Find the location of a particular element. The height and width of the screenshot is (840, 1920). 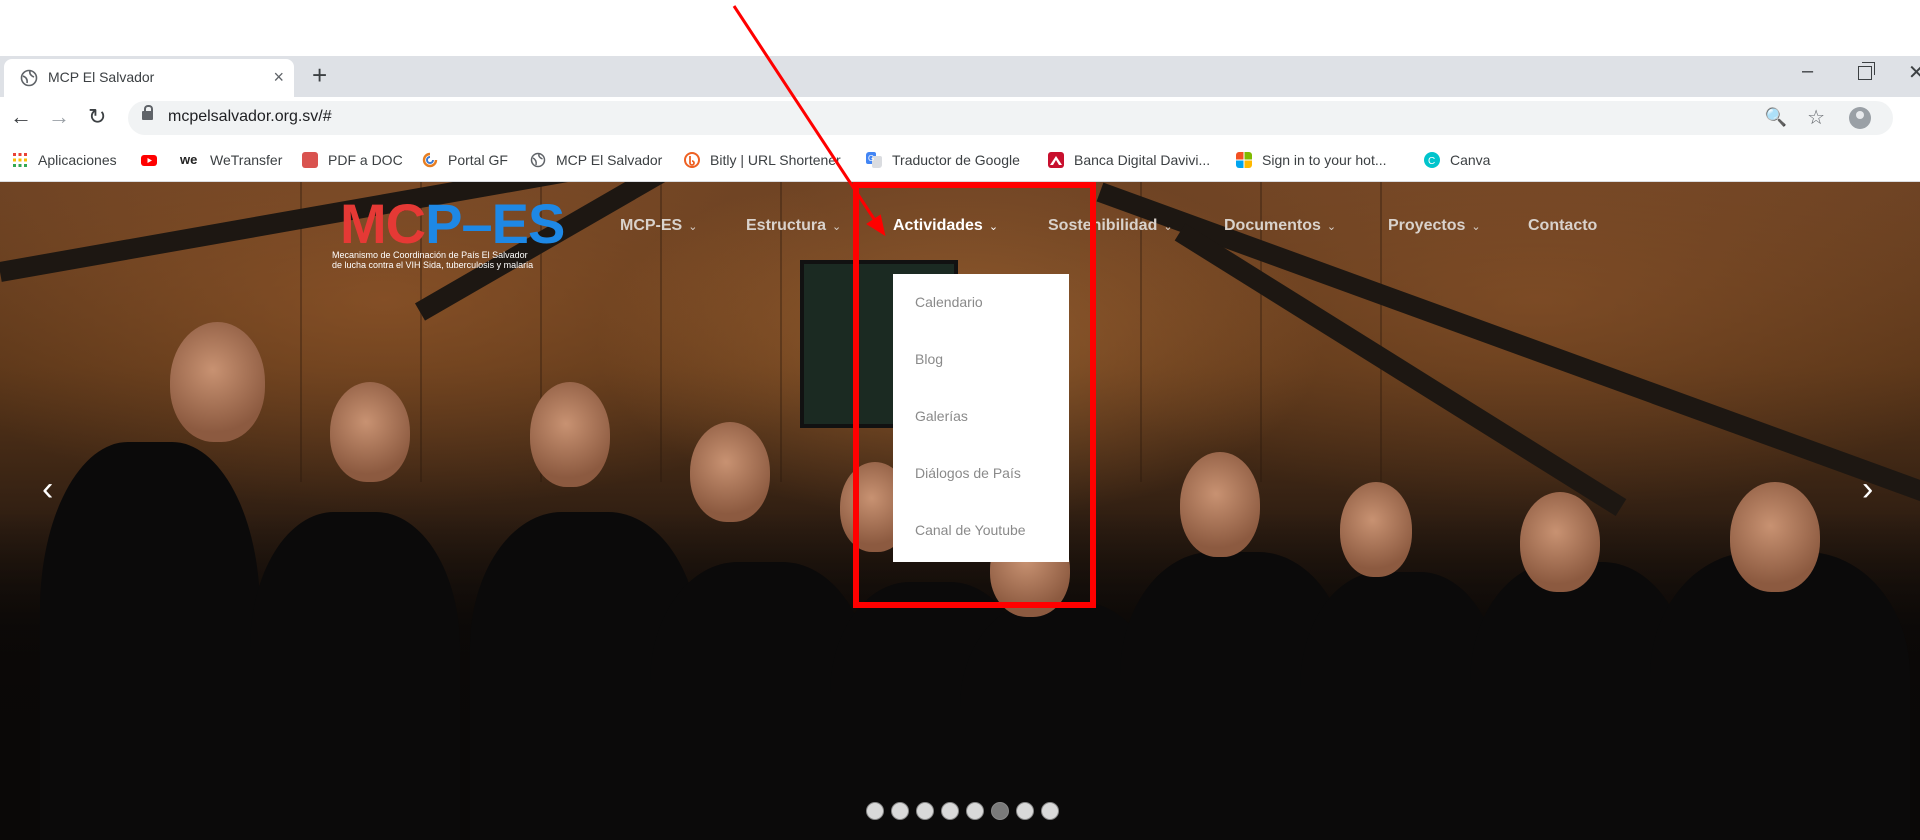

bookmark-label: PDF a DOC is located at coordinates (365, 160).